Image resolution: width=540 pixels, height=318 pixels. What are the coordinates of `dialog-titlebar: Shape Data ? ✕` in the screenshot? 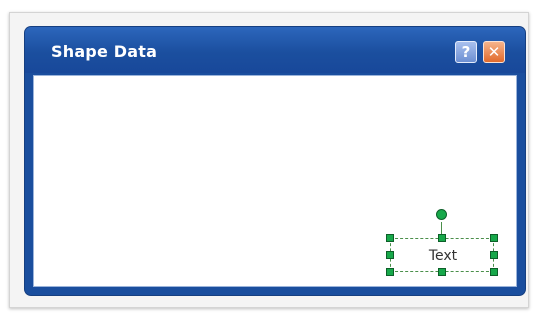 It's located at (275, 50).